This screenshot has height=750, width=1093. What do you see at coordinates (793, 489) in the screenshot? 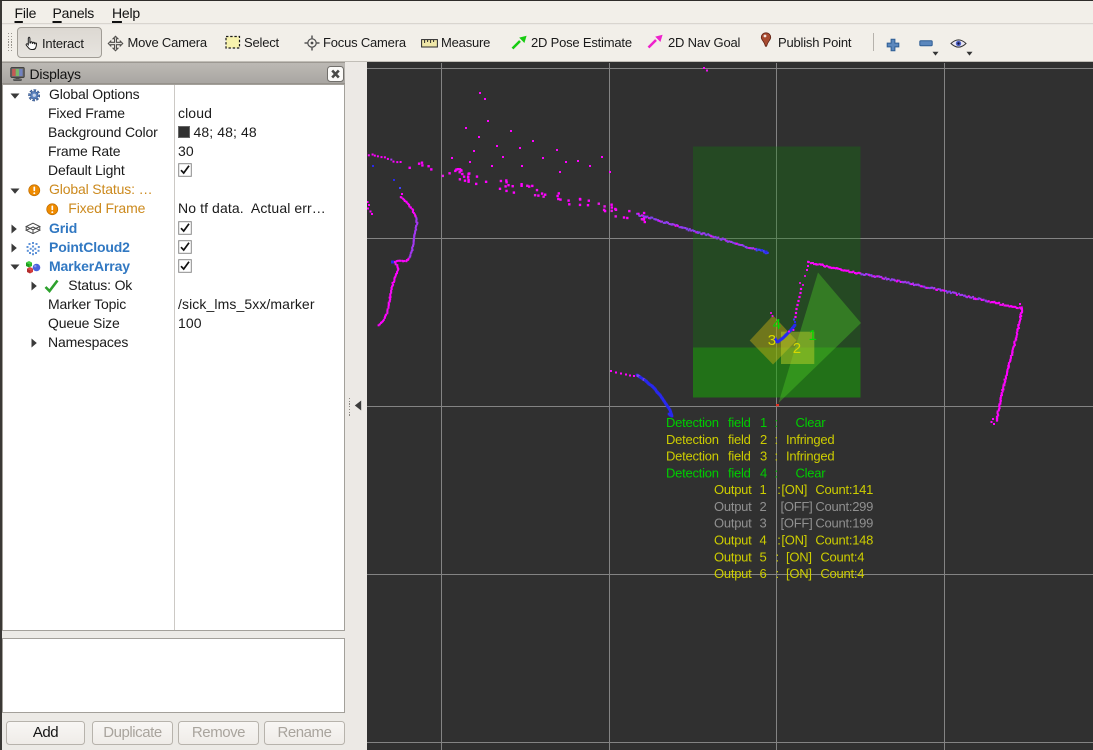
I see `svg-text:Output1:[ON]Count:141: Output 1:[ON] Count:141` at bounding box center [793, 489].